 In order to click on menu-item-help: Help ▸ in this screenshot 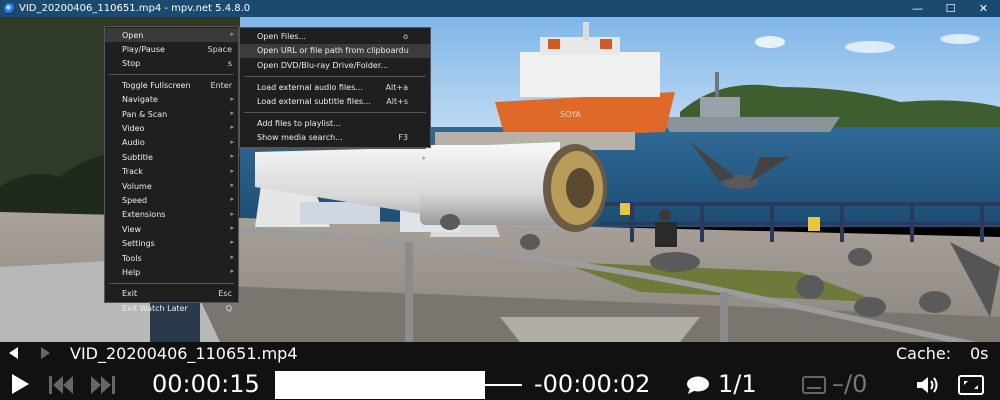, I will do `click(171, 272)`.